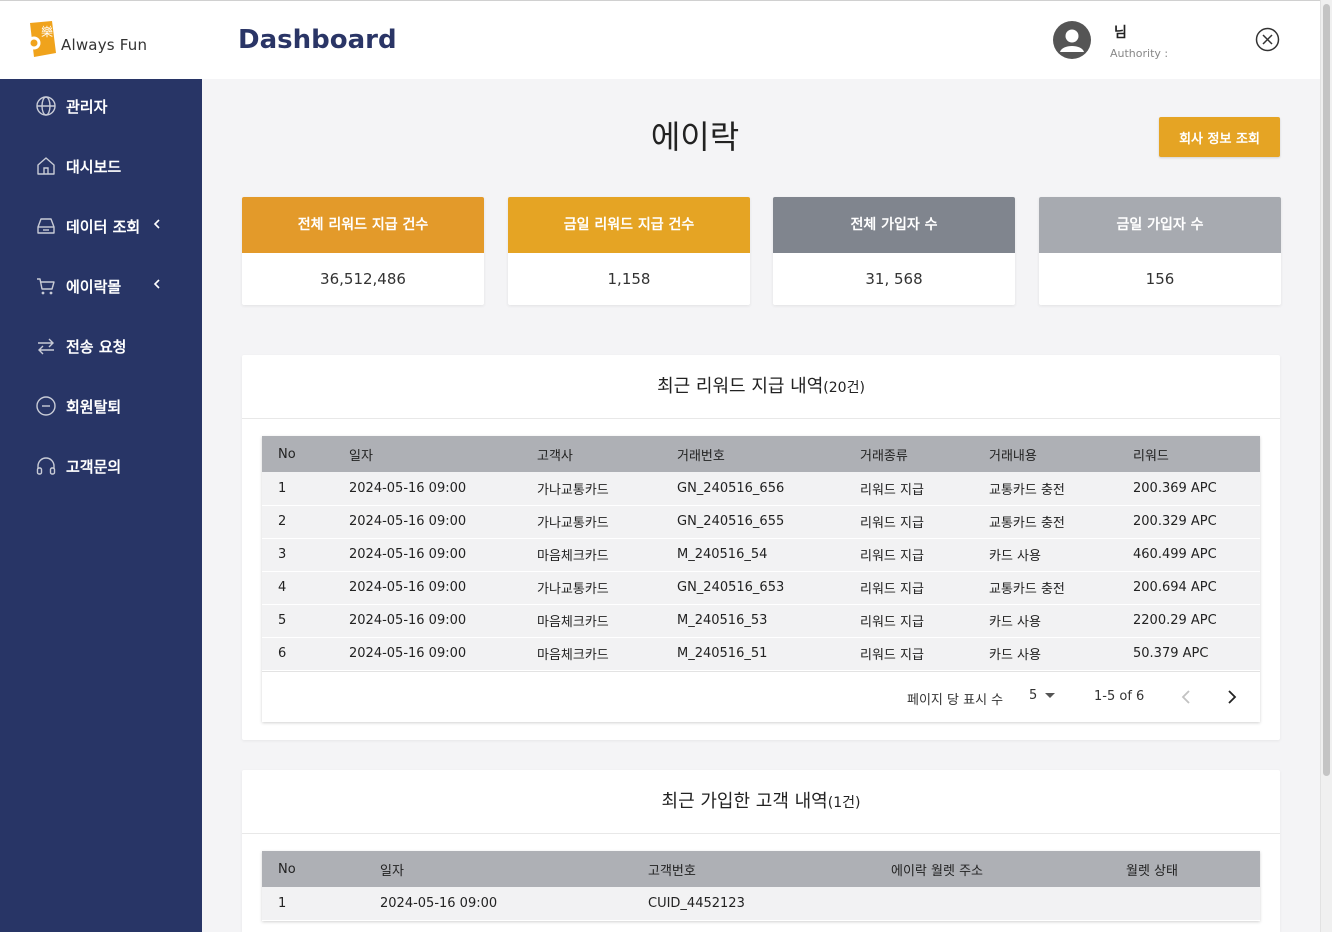  What do you see at coordinates (96, 40) in the screenshot?
I see `always-fun-logo: 樂 Always Fun` at bounding box center [96, 40].